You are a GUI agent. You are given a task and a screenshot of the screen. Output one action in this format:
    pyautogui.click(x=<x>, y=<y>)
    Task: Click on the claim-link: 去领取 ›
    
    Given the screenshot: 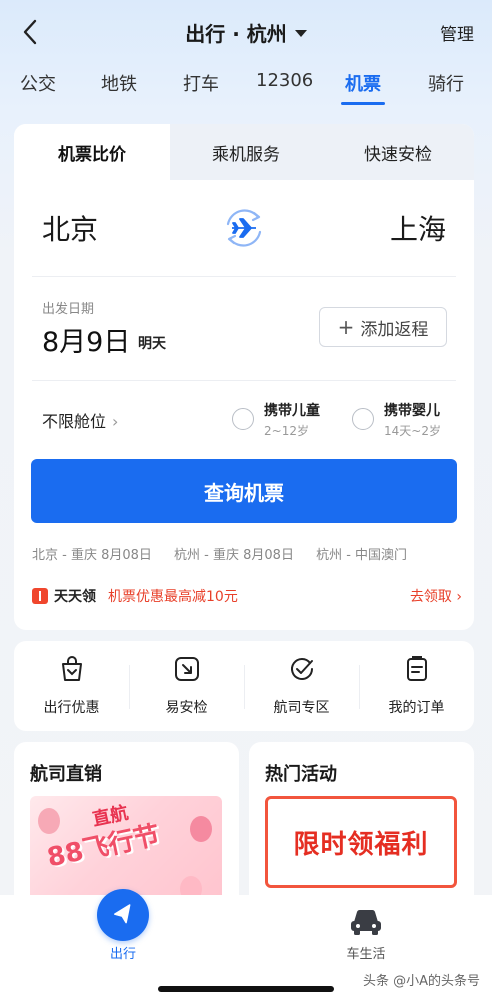 What is the action you would take?
    pyautogui.click(x=436, y=596)
    